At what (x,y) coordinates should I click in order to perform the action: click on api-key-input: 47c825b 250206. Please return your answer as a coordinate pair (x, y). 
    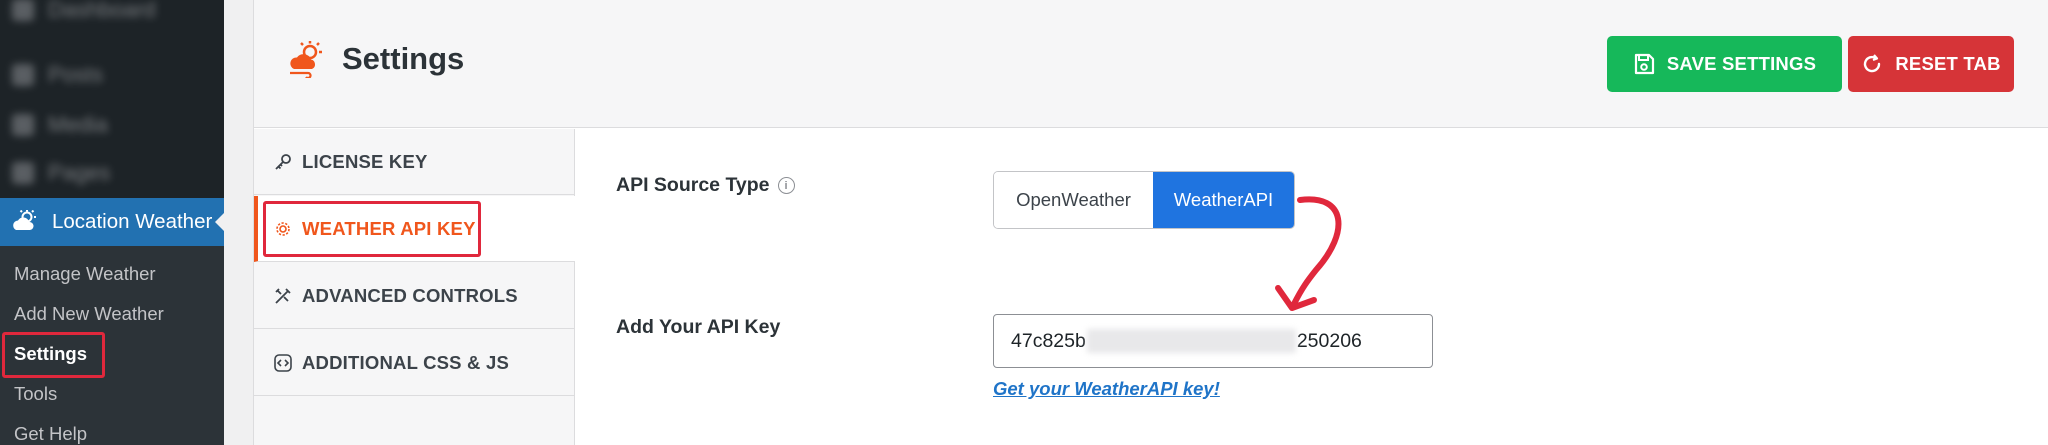
    Looking at the image, I should click on (1213, 341).